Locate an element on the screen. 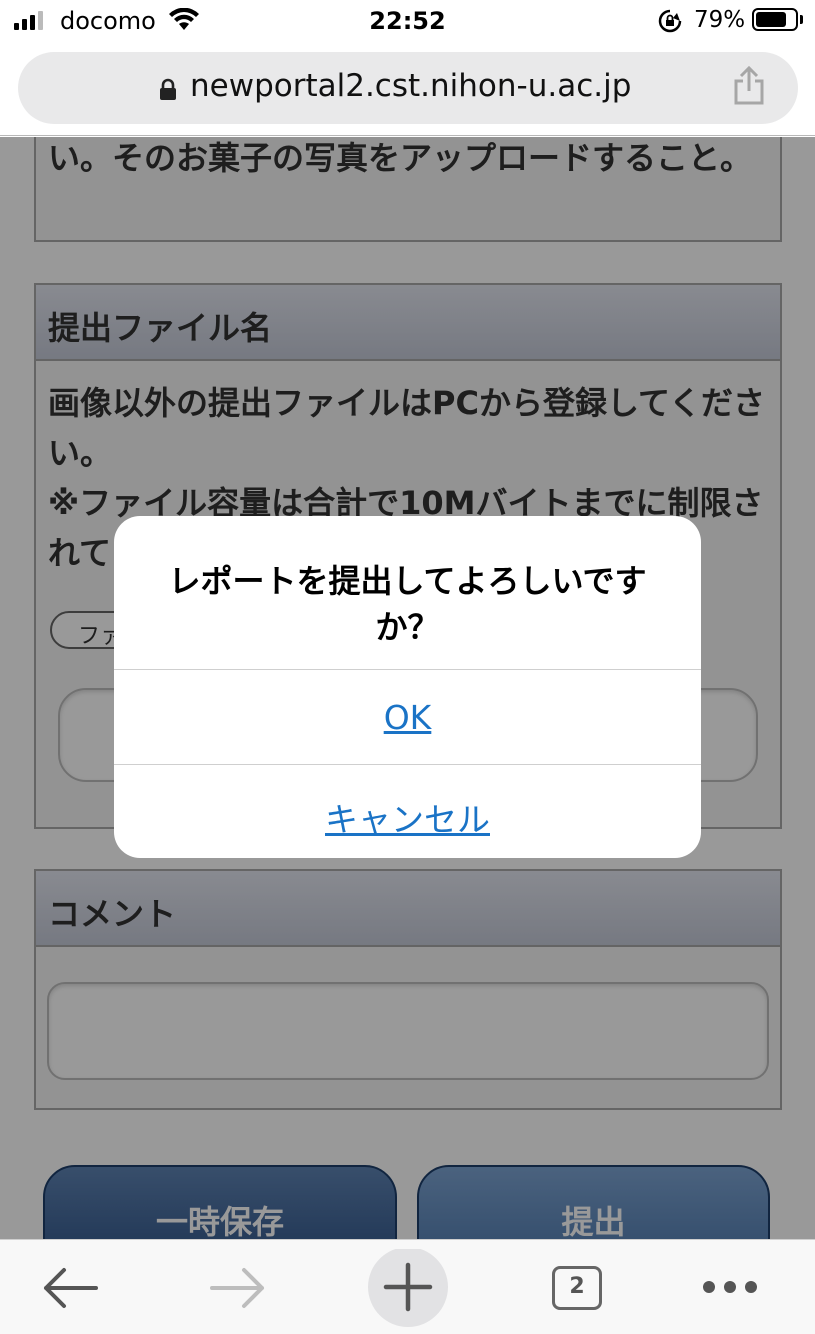  share-icon is located at coordinates (749, 86).